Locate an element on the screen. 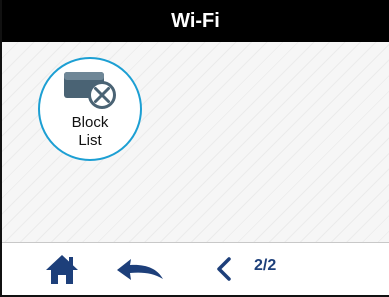 This screenshot has height=297, width=389. block-list-button: Block List is located at coordinates (90, 109).